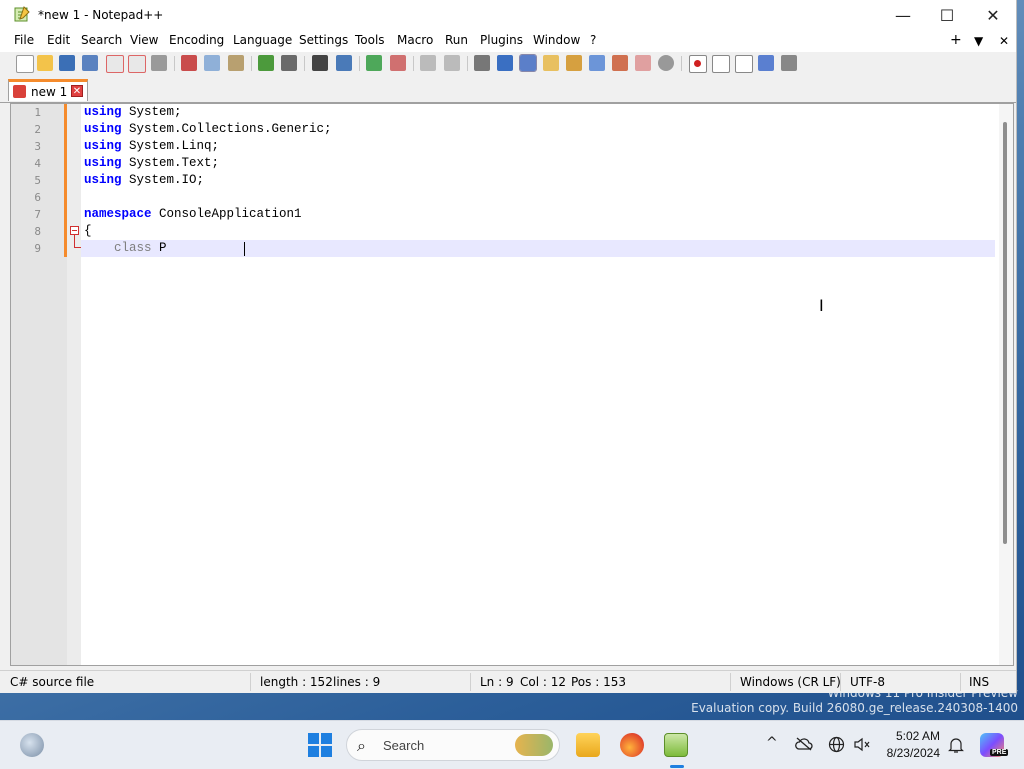 The image size is (1024, 769). I want to click on record-macro-icon, so click(698, 64).